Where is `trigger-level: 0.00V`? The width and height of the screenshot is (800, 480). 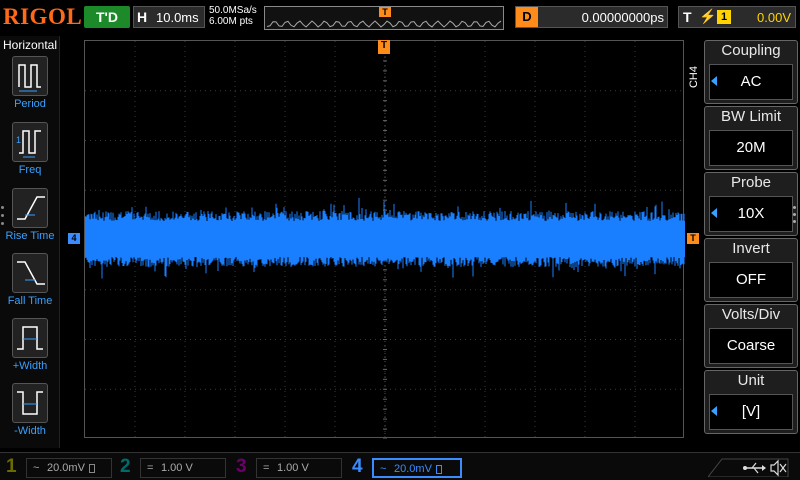 trigger-level: 0.00V is located at coordinates (774, 17).